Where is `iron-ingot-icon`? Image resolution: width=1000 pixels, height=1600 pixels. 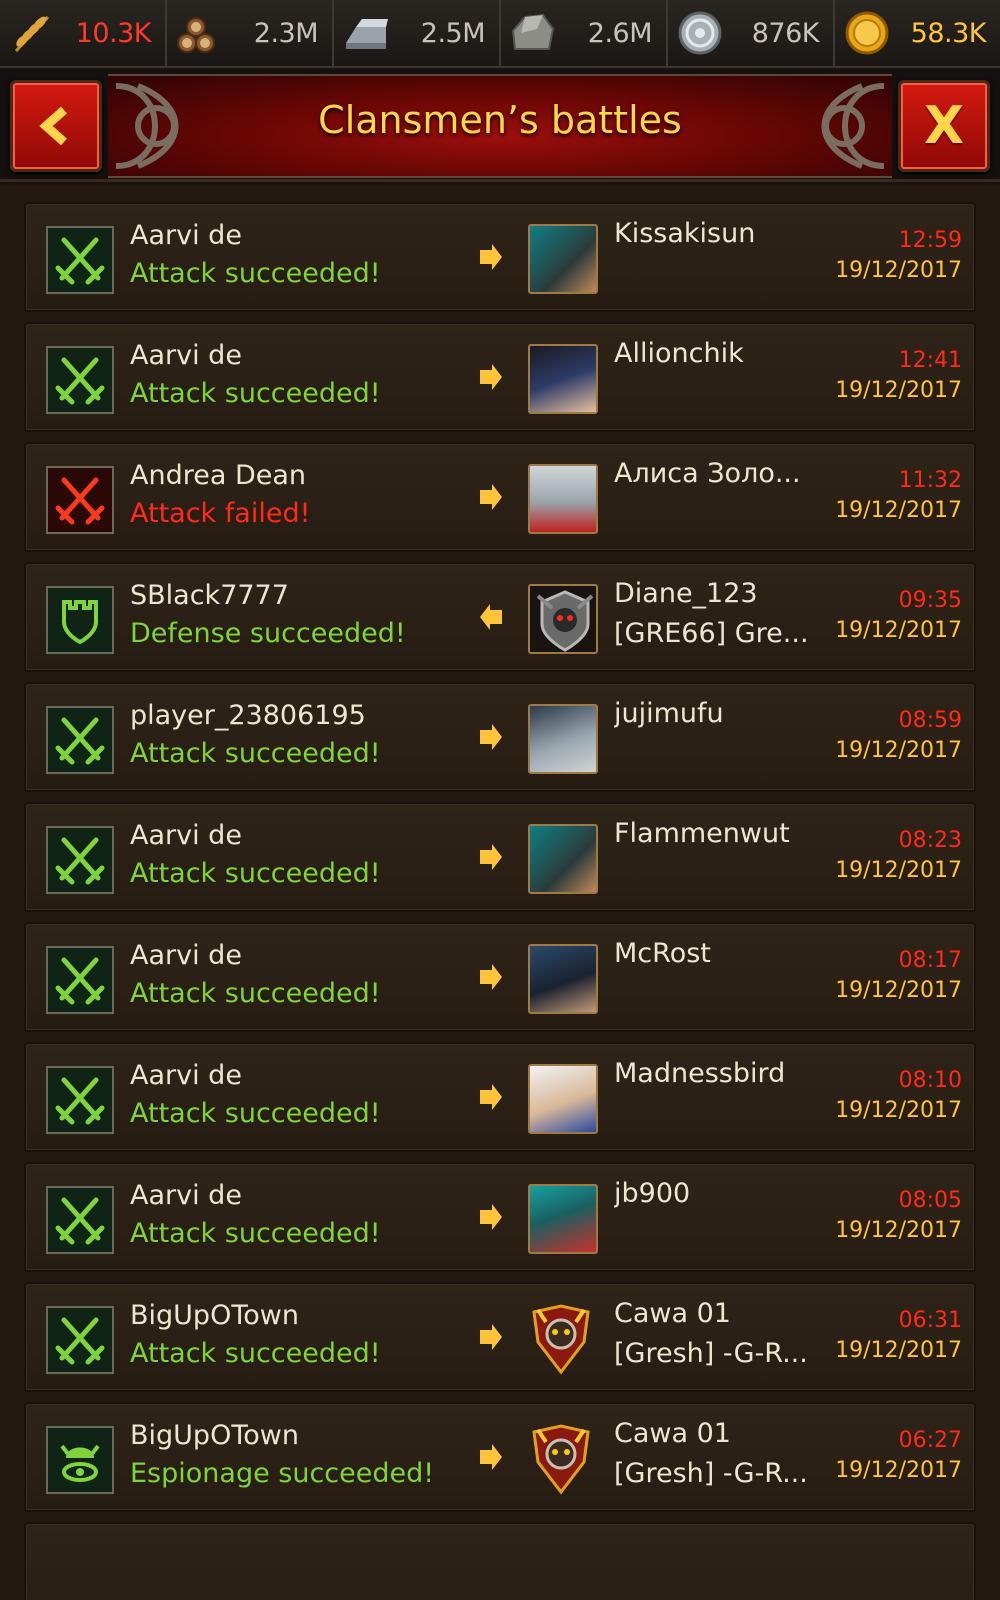
iron-ingot-icon is located at coordinates (366, 33).